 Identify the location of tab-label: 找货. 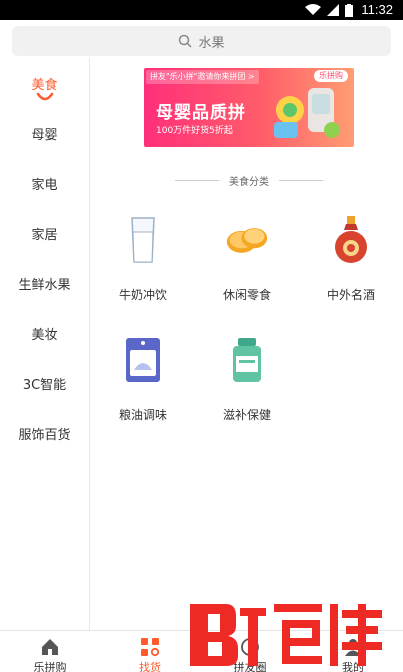
(150, 666).